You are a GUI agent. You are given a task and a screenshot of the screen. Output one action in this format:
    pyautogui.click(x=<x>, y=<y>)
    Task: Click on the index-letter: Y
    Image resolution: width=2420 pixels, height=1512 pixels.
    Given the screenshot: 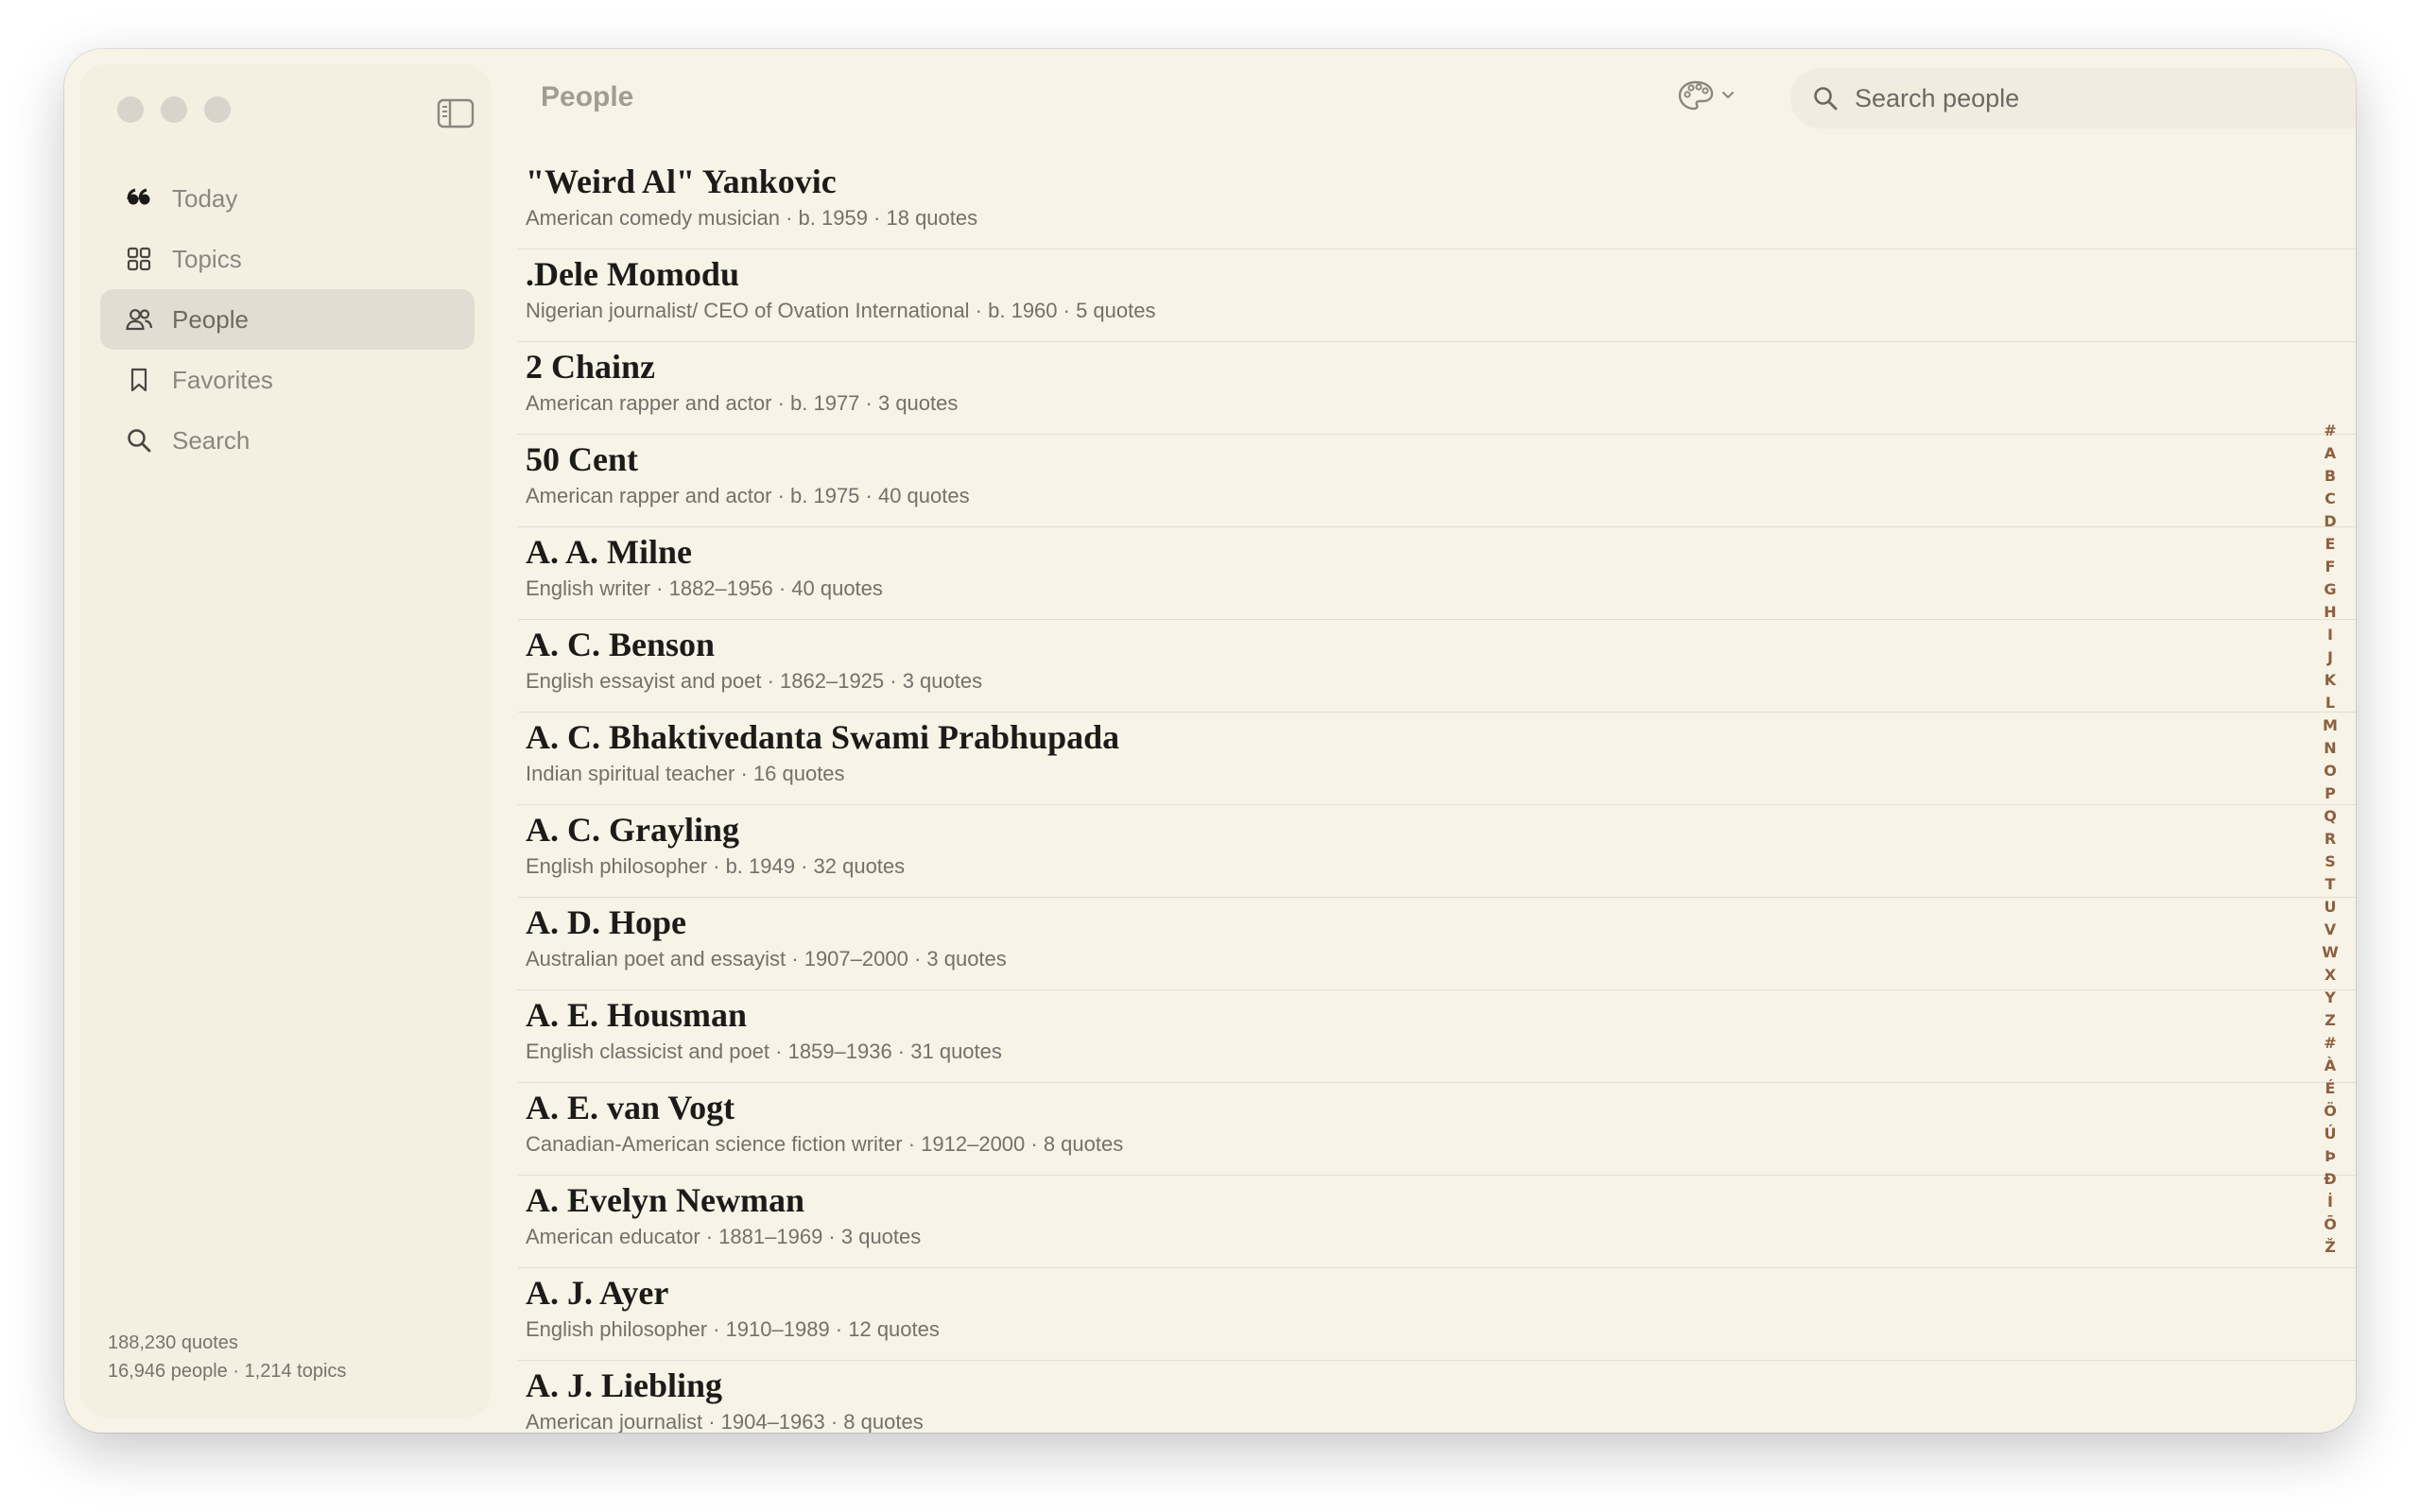 What is the action you would take?
    pyautogui.click(x=2331, y=998)
    